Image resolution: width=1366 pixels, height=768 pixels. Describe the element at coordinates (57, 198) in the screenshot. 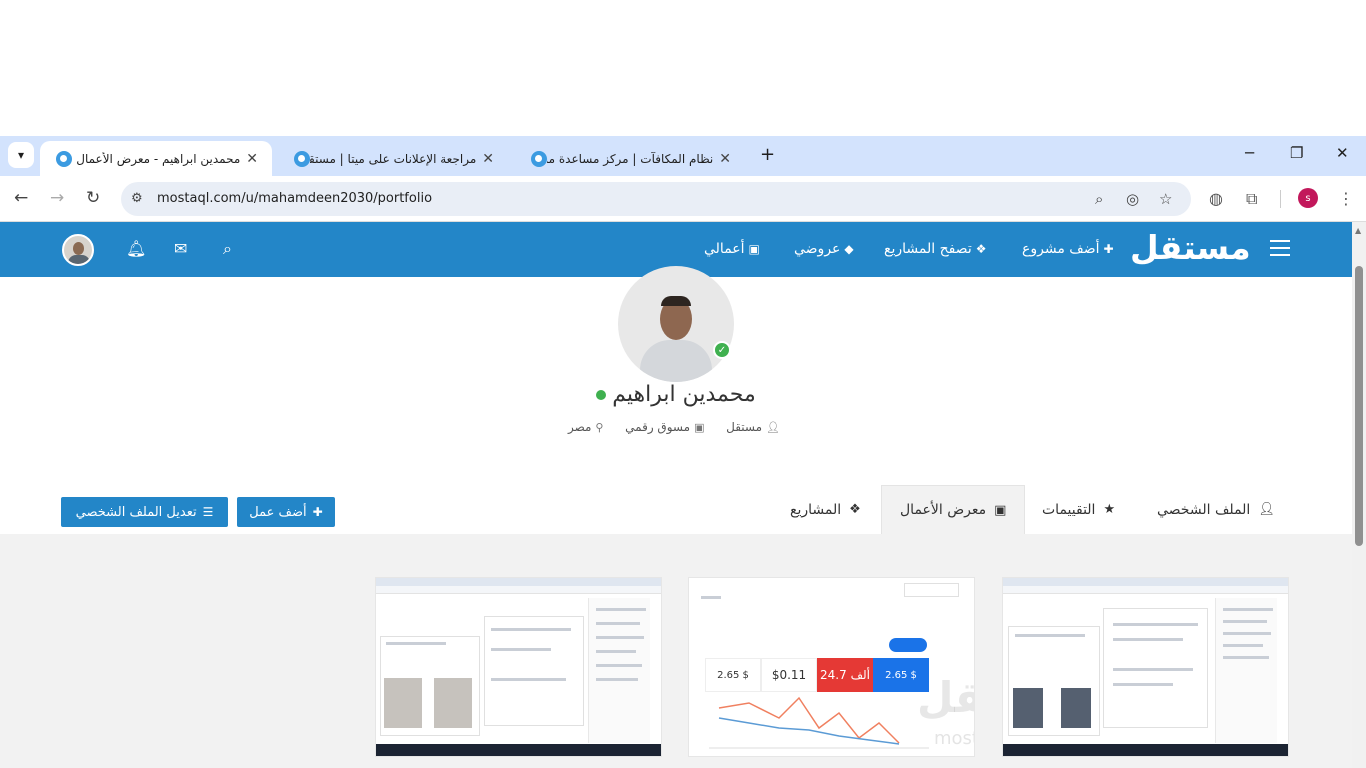

I see `forward-icon: →` at that location.